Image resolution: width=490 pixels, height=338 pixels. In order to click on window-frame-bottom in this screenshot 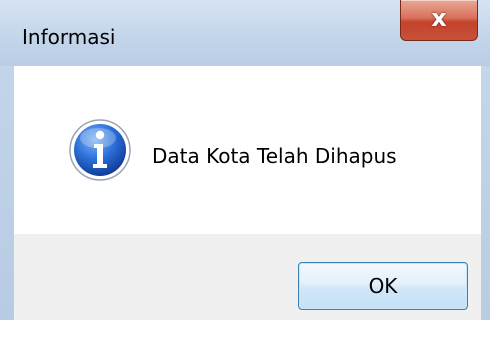, I will do `click(245, 329)`.